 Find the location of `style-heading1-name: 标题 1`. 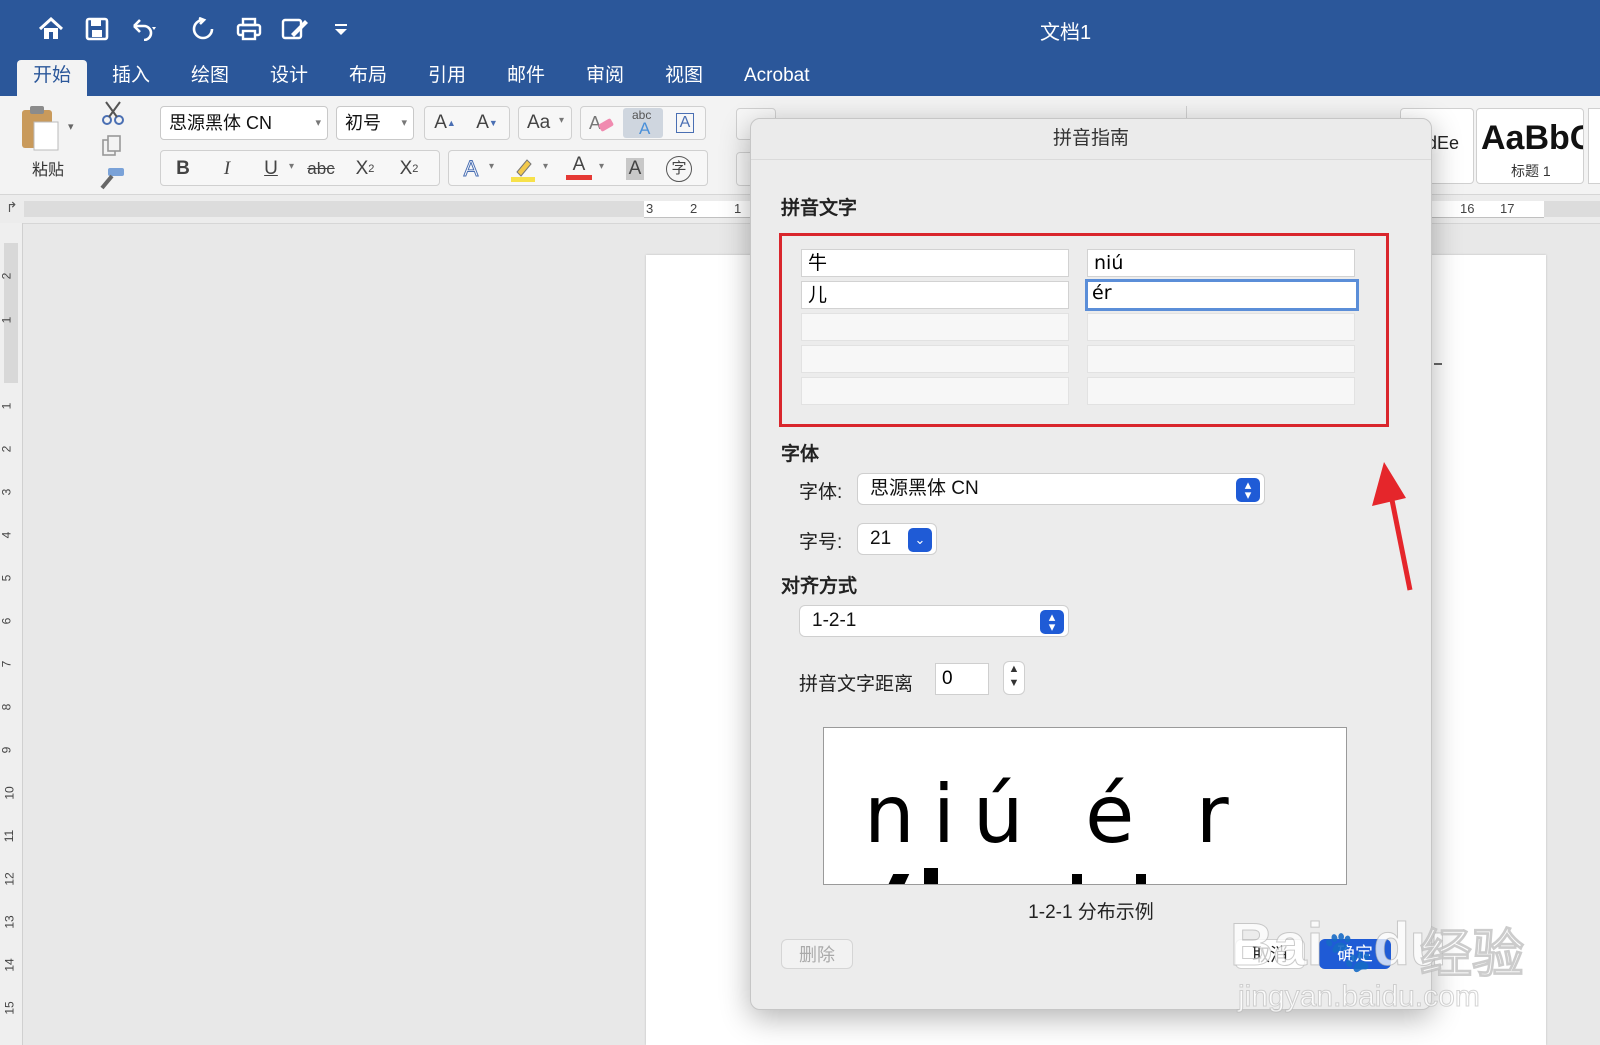

style-heading1-name: 标题 1 is located at coordinates (1531, 171).